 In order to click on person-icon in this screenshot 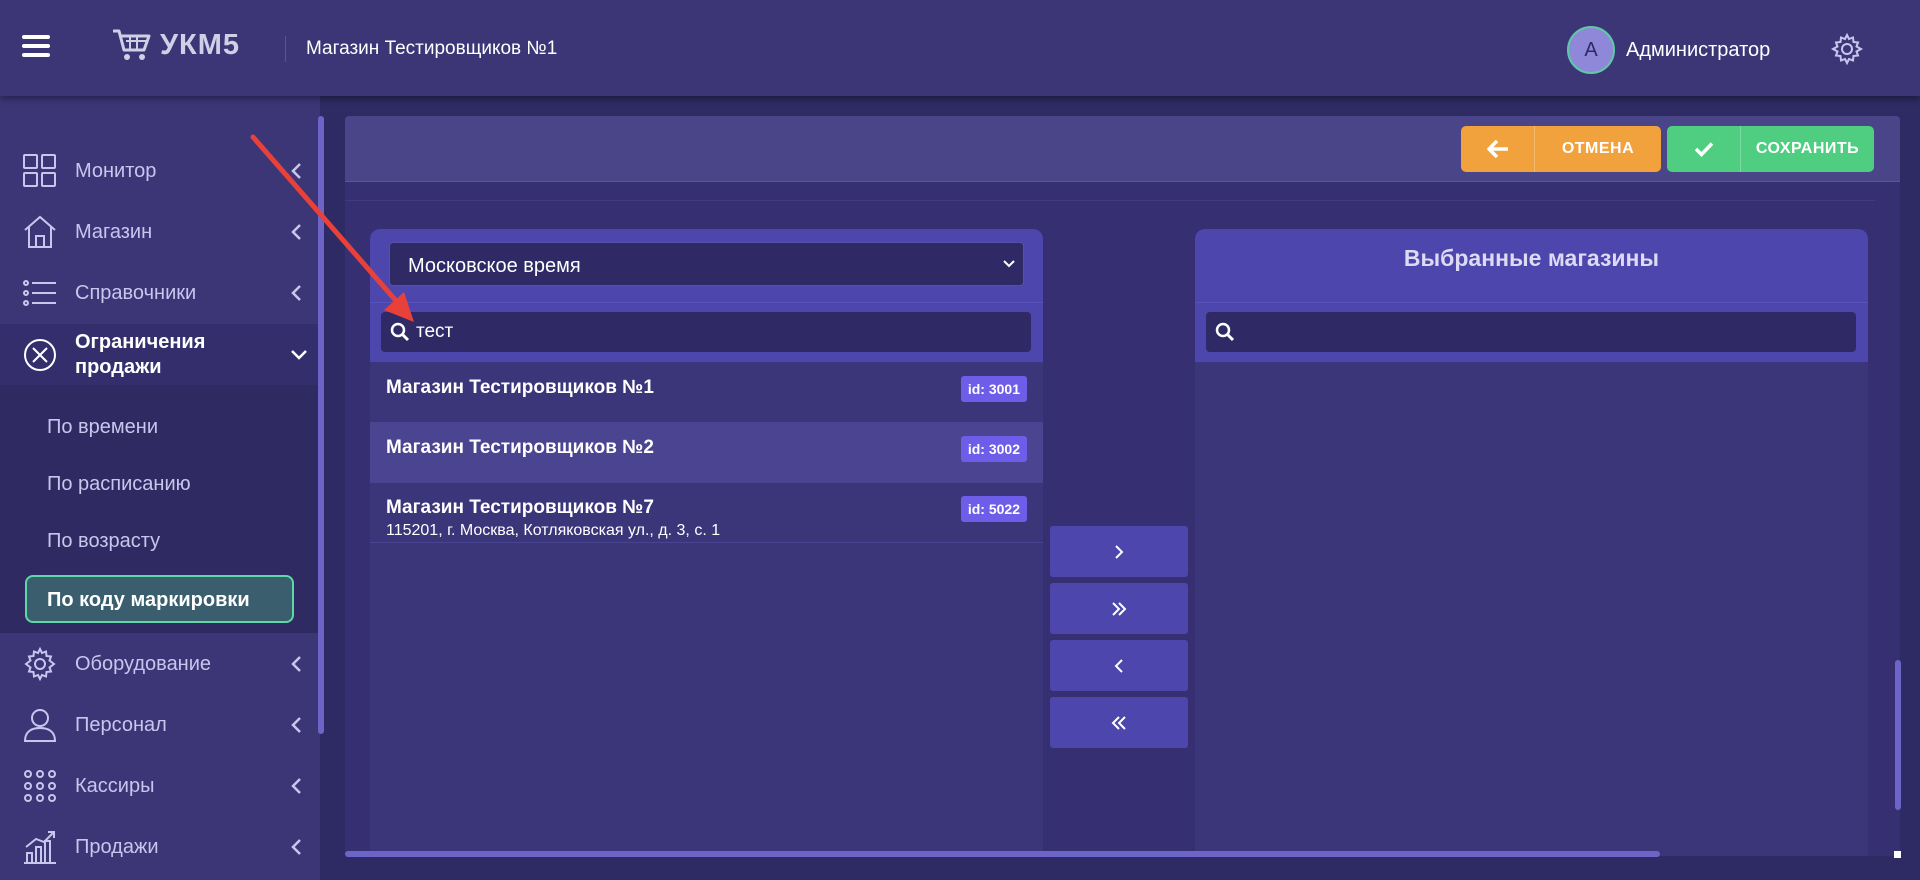, I will do `click(40, 725)`.